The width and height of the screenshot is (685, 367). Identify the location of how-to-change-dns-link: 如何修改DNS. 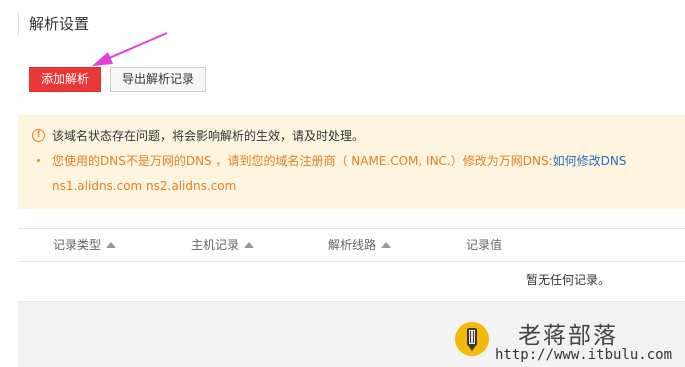
(590, 161).